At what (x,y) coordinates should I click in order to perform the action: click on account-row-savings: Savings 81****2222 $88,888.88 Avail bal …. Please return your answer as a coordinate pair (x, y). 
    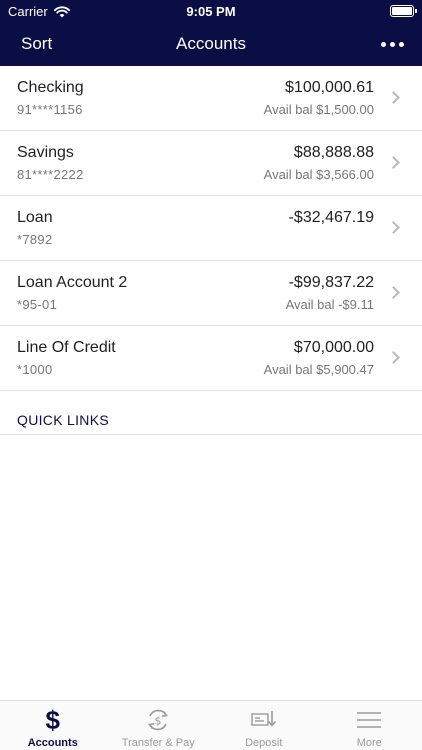
    Looking at the image, I should click on (211, 163).